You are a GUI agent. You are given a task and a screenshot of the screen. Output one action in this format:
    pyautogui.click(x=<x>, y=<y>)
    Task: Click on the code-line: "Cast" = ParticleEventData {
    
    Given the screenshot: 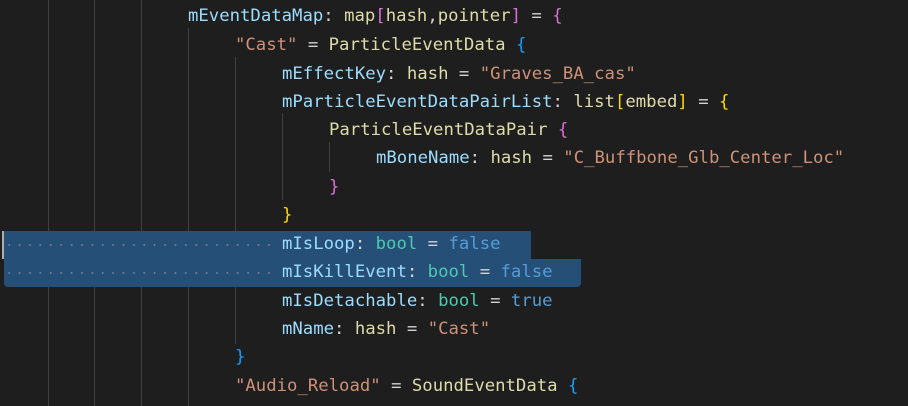 What is the action you would take?
    pyautogui.click(x=380, y=45)
    